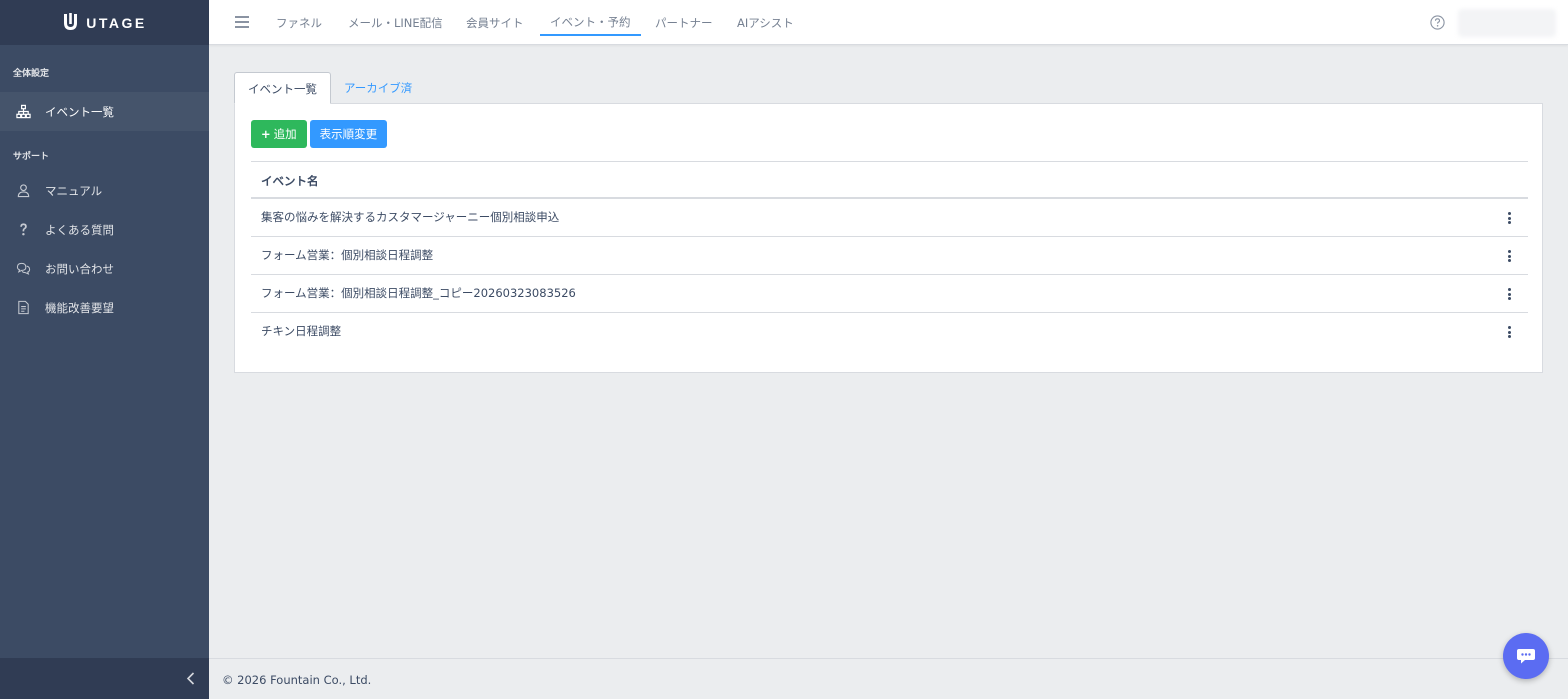 This screenshot has height=699, width=1568. Describe the element at coordinates (765, 18) in the screenshot. I see `tab-ai-assist: AIアシスト` at that location.